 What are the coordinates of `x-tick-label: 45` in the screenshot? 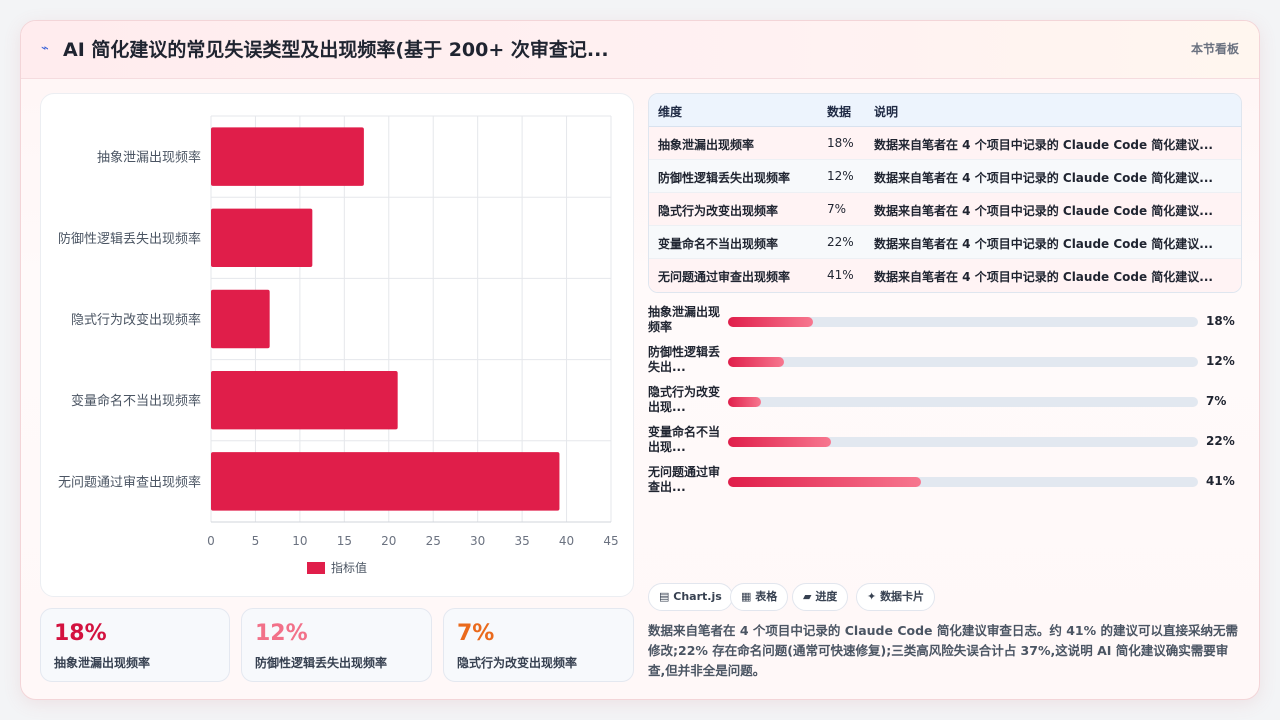 It's located at (610, 541).